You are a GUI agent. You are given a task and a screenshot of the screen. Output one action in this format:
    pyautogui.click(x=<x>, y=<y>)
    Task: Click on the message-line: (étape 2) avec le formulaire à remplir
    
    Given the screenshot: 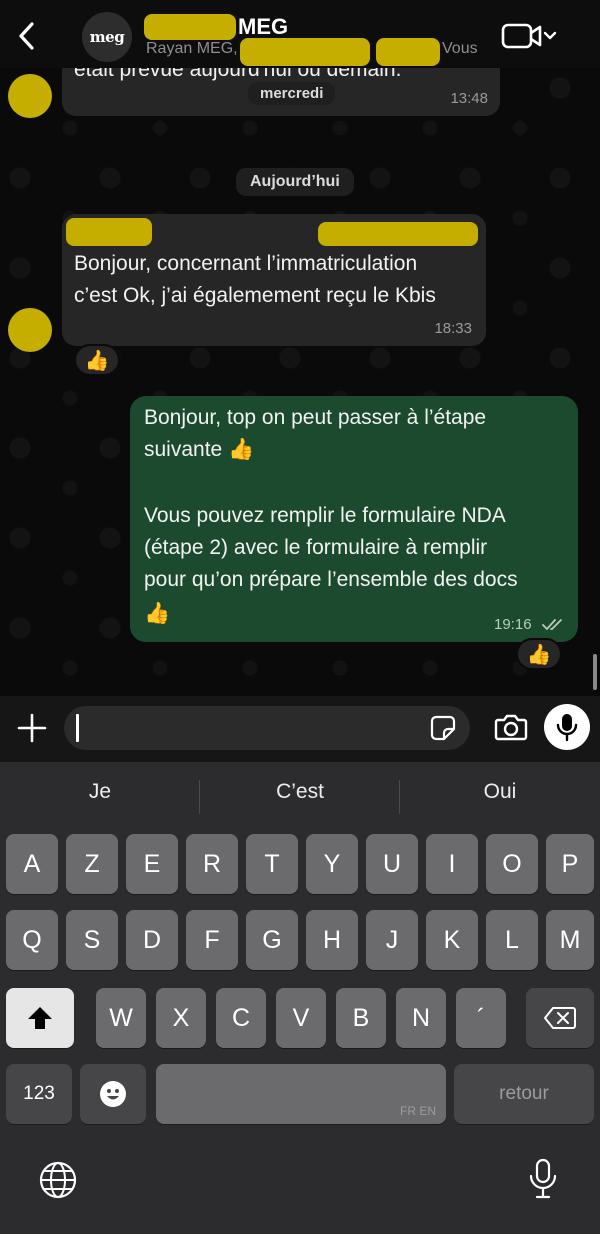 What is the action you would take?
    pyautogui.click(x=316, y=547)
    